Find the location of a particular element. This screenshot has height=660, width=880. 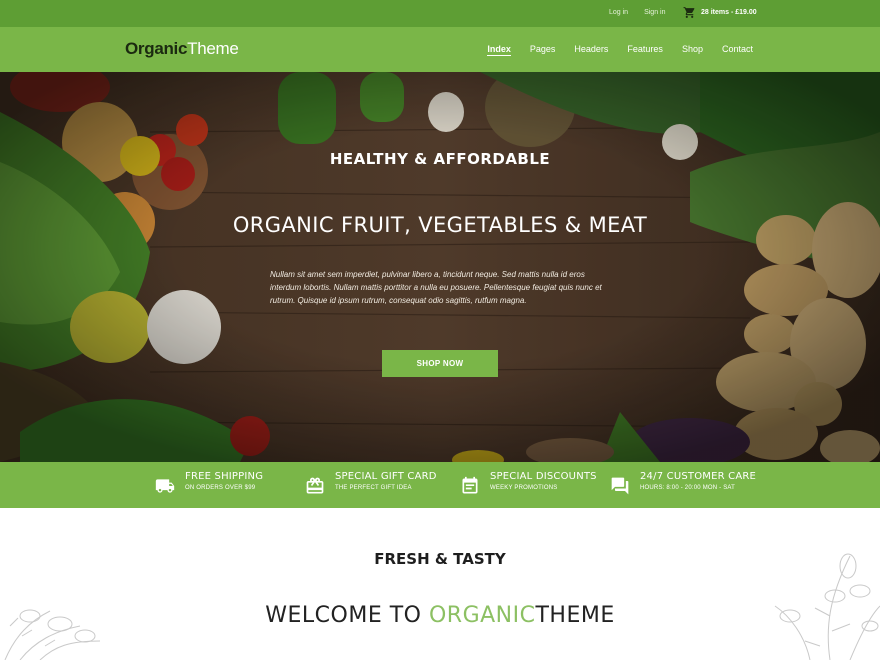

welcome-title-accent: ORGANIC is located at coordinates (482, 615).